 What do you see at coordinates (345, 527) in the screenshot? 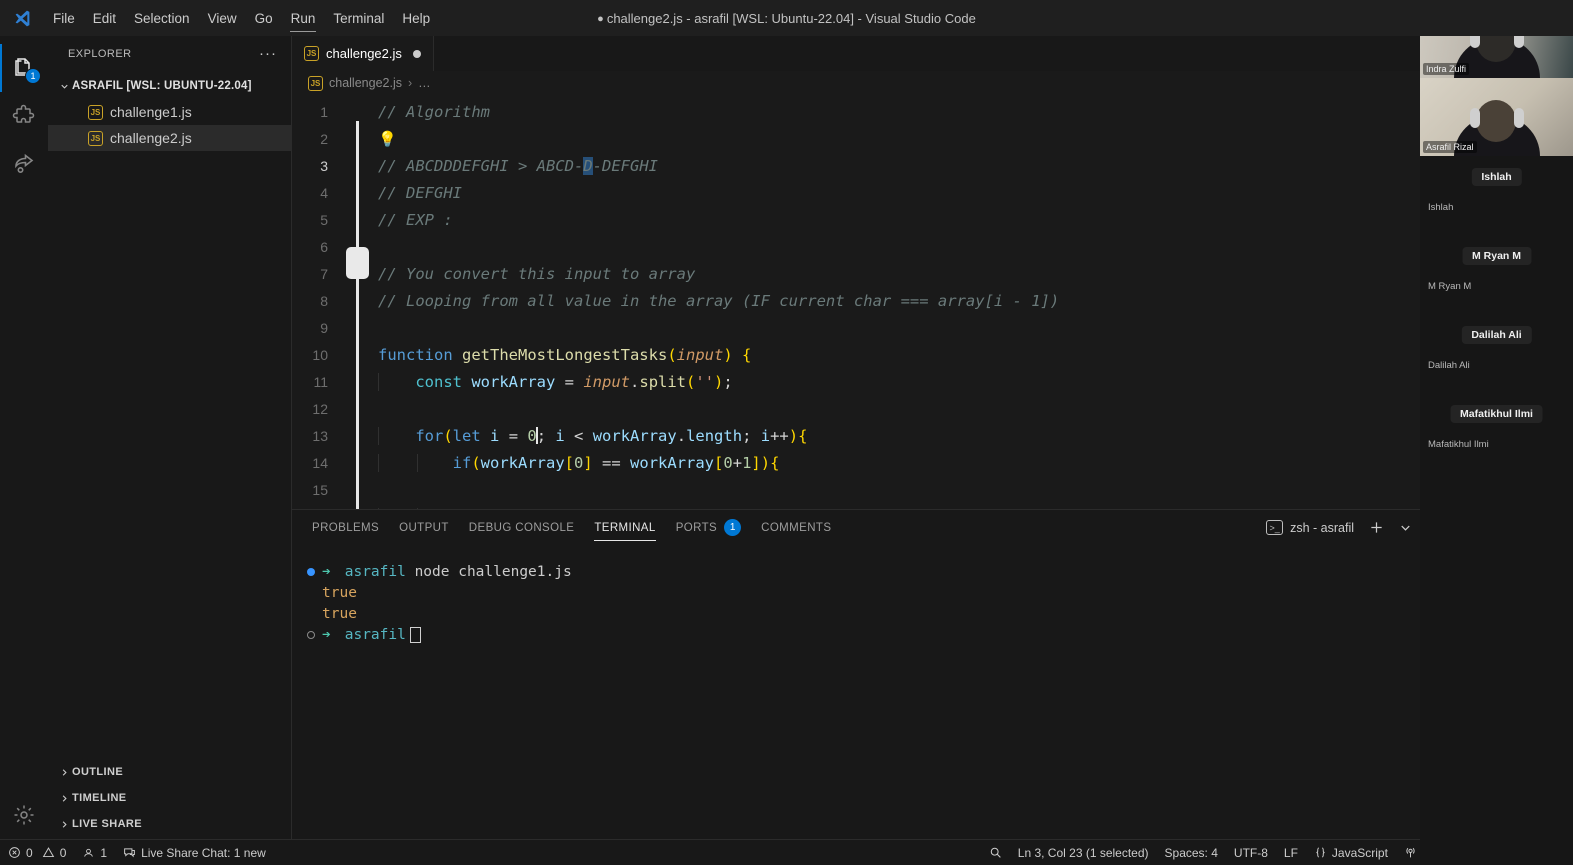
I see `tab-problems: PROBLEMS` at bounding box center [345, 527].